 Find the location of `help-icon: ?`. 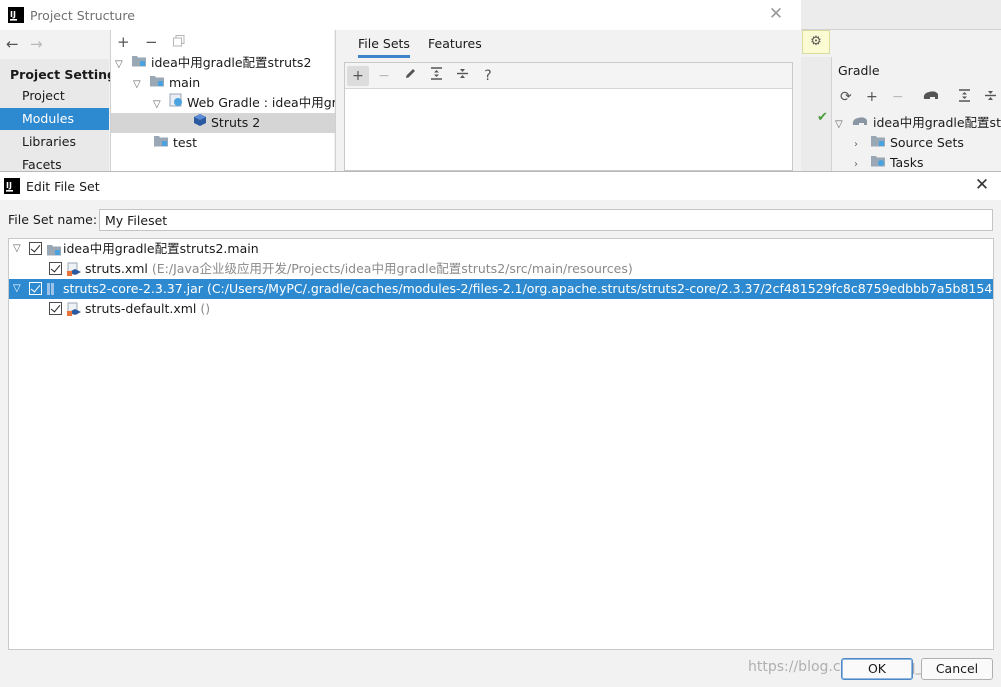

help-icon: ? is located at coordinates (488, 76).